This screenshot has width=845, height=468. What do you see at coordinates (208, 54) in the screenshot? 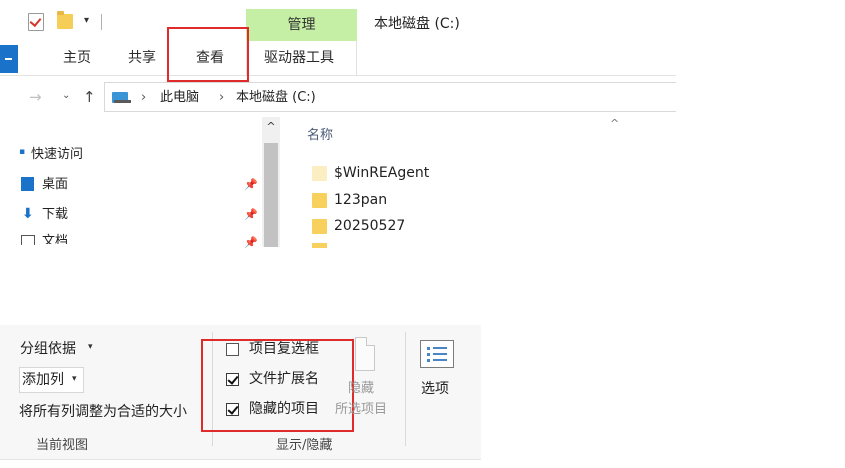
I see `highlight-box-view-tab` at bounding box center [208, 54].